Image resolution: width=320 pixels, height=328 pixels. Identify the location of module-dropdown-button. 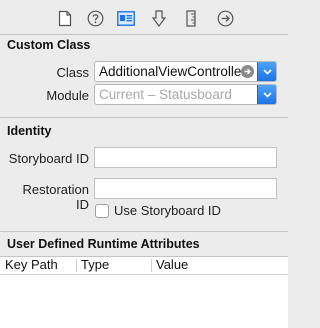
(266, 94).